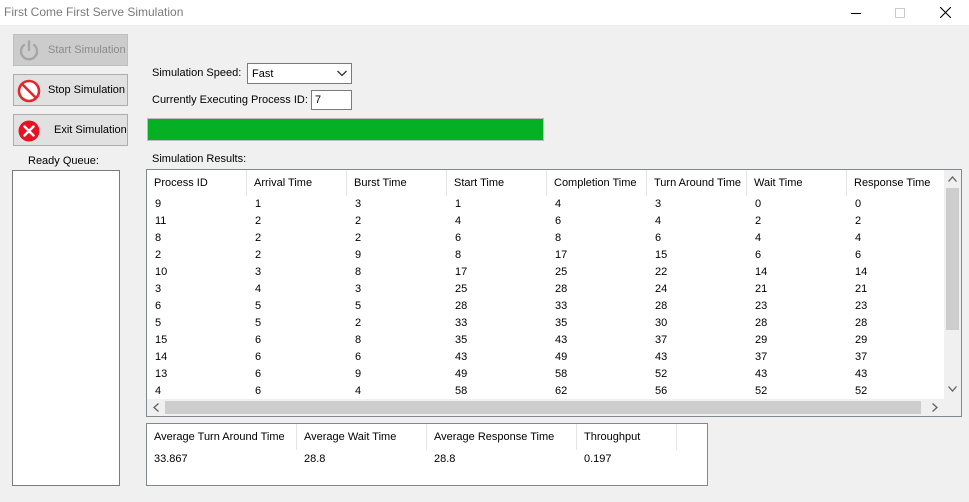 Image resolution: width=969 pixels, height=502 pixels. I want to click on ready-queue-list, so click(66, 328).